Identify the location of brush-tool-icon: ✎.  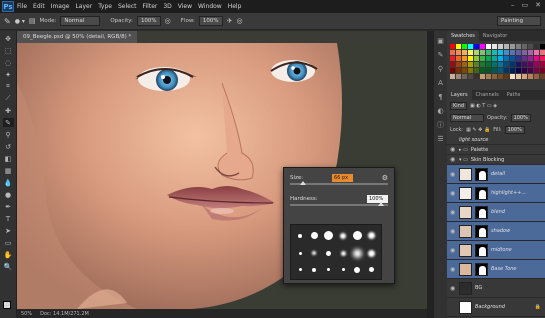
(8, 122).